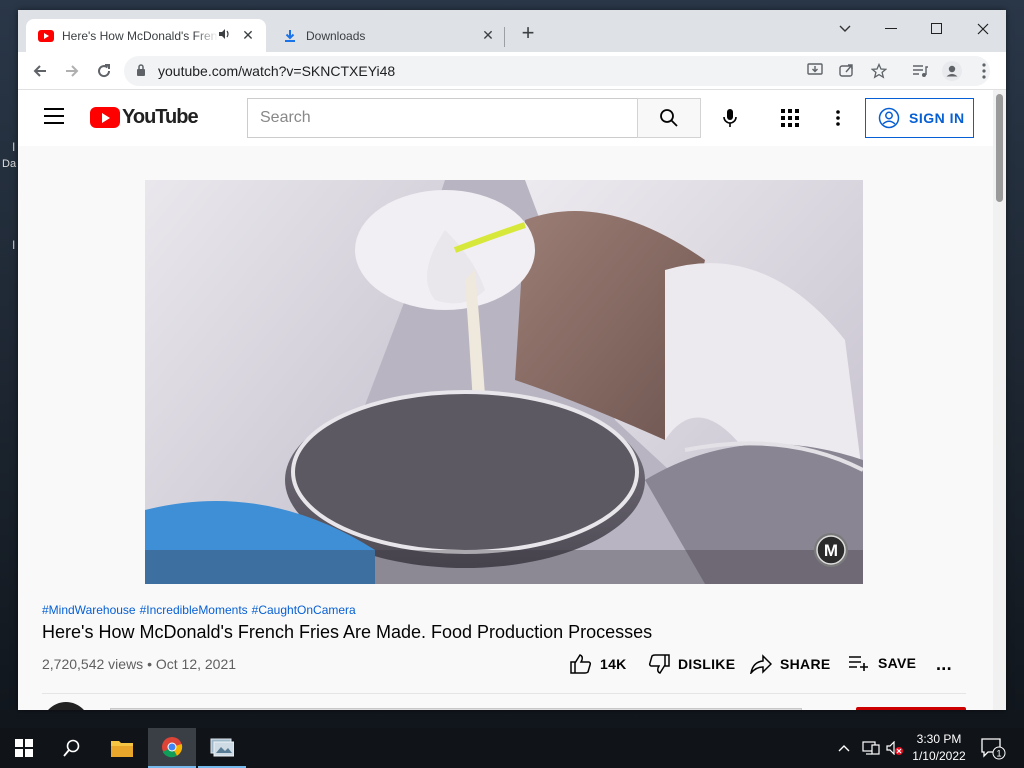  I want to click on address-bar: youtube.com/watch?v=SKNCTXEYi48, so click(557, 71).